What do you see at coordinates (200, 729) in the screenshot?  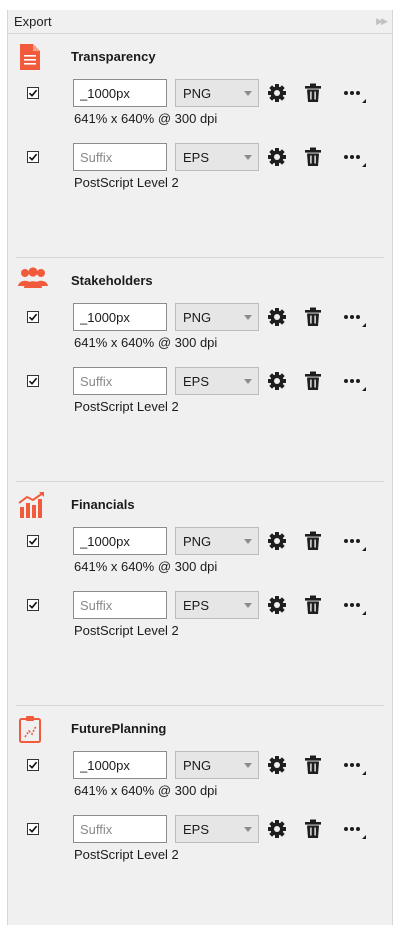 I see `section-header: FuturePlanning` at bounding box center [200, 729].